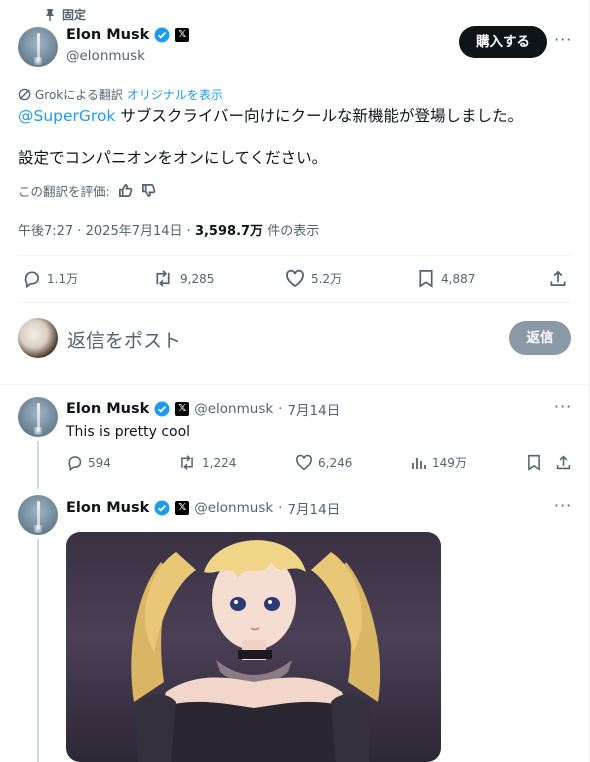 The height and width of the screenshot is (762, 590). What do you see at coordinates (63, 279) in the screenshot?
I see `reply-count: 1.1万` at bounding box center [63, 279].